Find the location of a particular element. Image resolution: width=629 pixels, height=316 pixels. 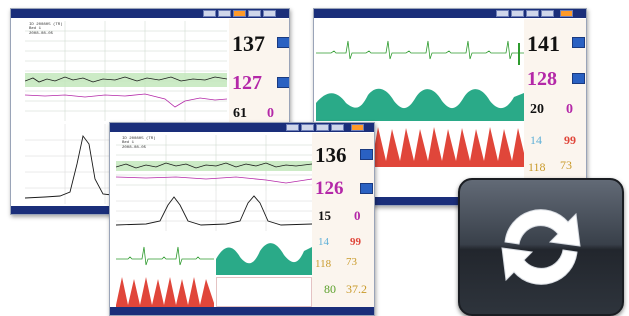

monitor-status-bar is located at coordinates (242, 311).